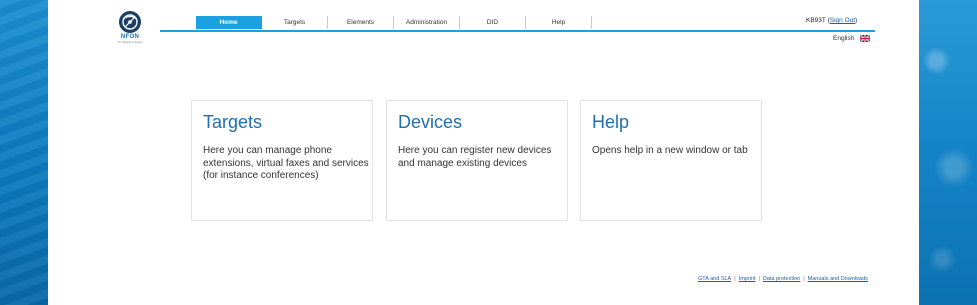  Describe the element at coordinates (493, 22) in the screenshot. I see `nav-tab-did: DID` at that location.